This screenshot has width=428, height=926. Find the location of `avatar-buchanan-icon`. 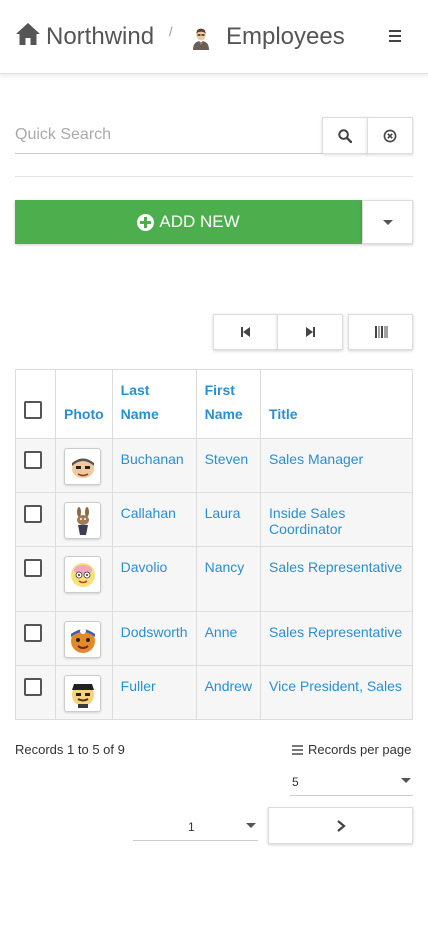

avatar-buchanan-icon is located at coordinates (82, 468).